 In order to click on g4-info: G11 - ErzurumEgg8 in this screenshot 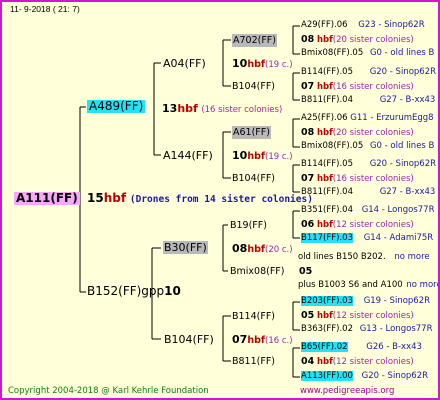, I will do `click(392, 118)`.